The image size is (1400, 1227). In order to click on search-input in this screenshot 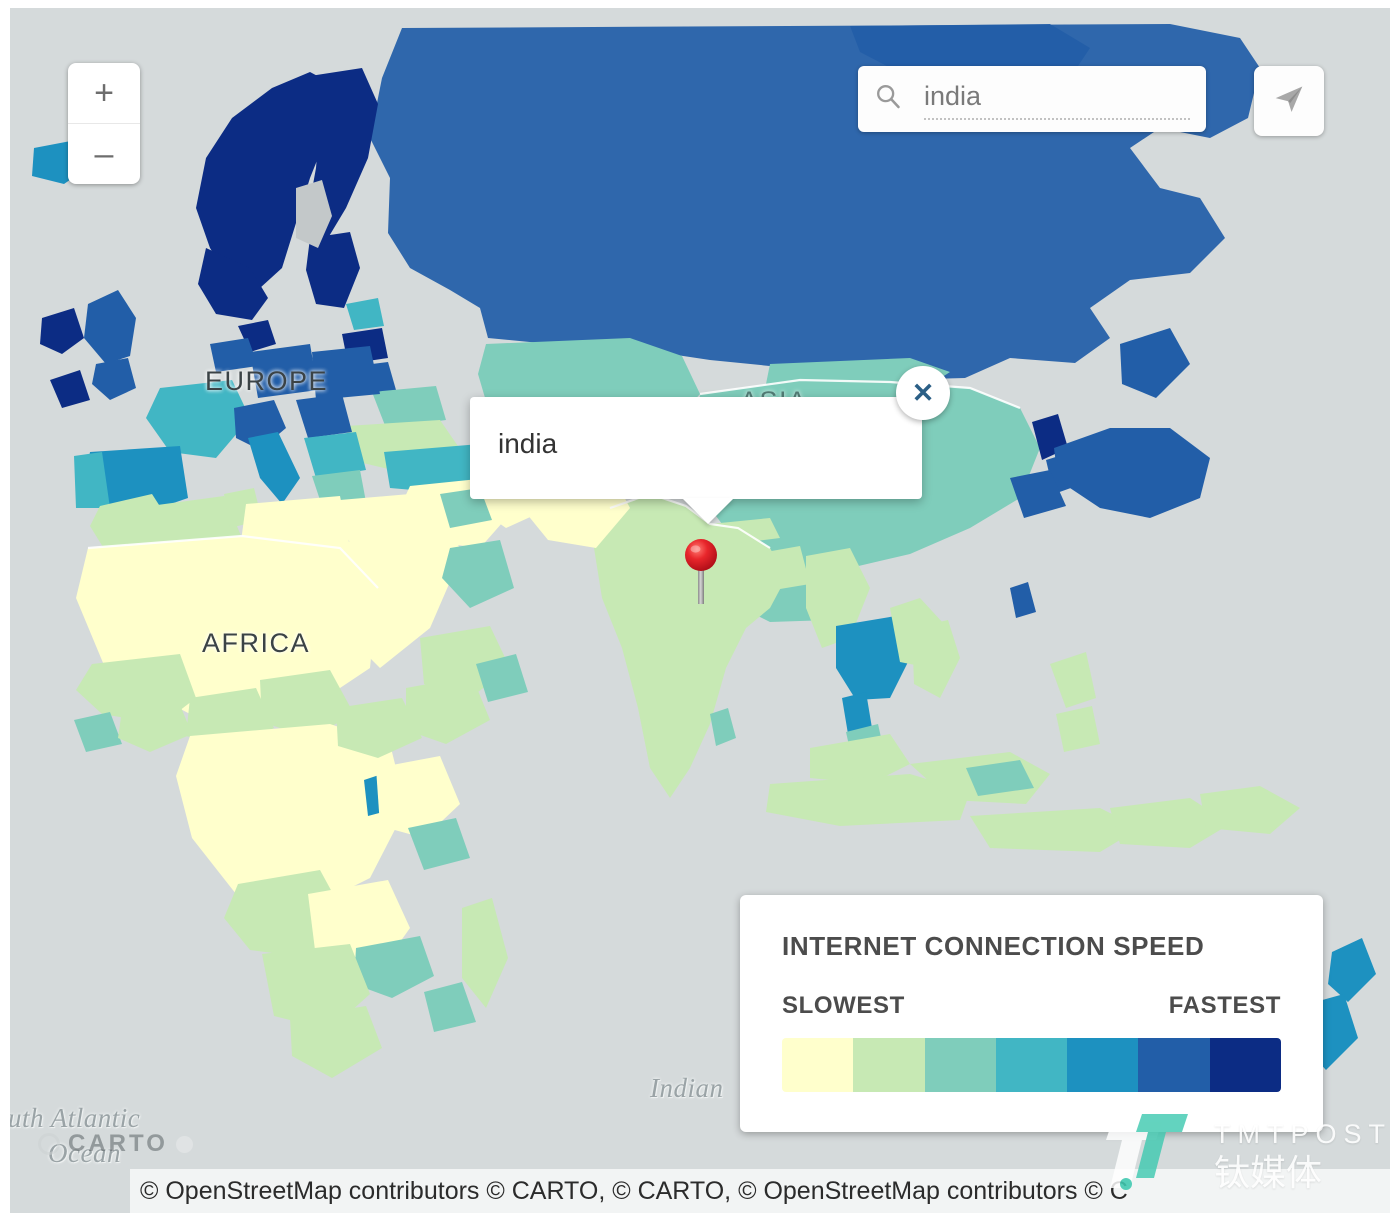, I will do `click(1057, 99)`.